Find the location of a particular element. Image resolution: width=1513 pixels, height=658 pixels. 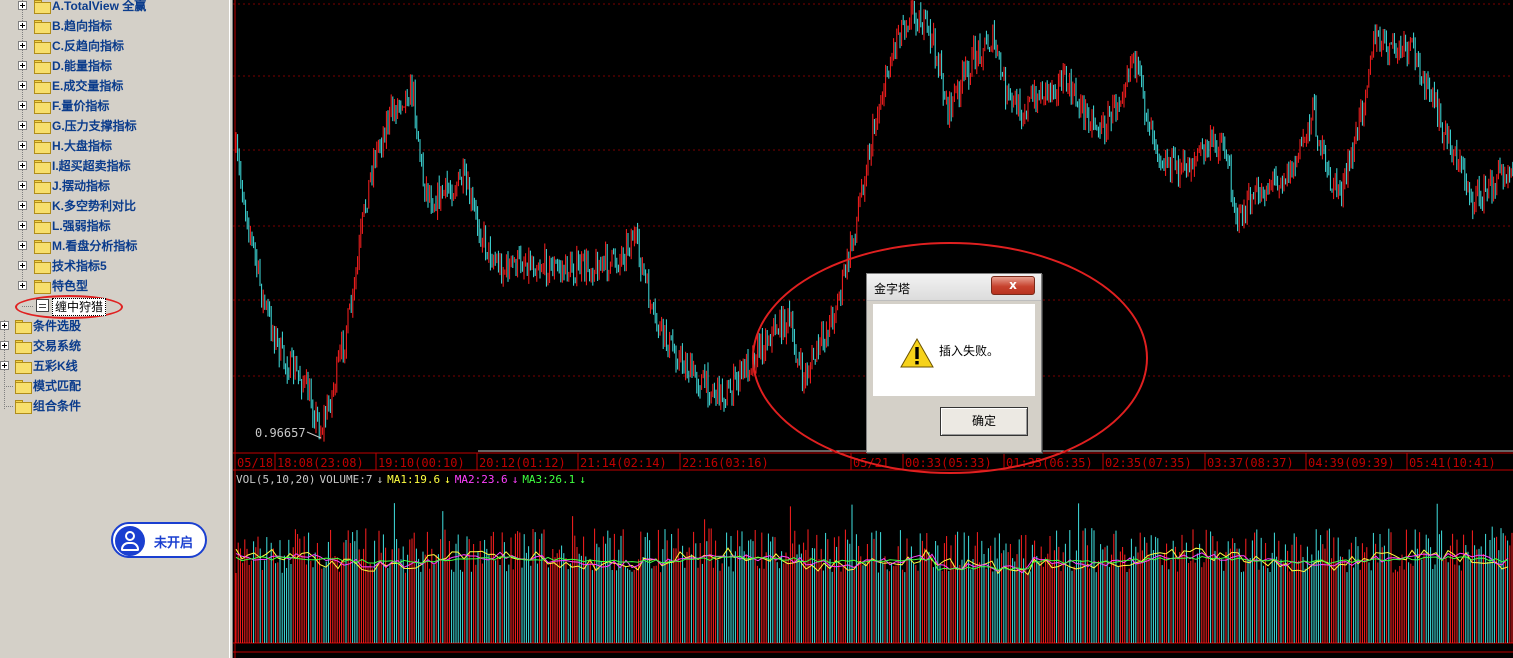

tree-item-indicator-group: B.趋向指标 is located at coordinates (114, 26).